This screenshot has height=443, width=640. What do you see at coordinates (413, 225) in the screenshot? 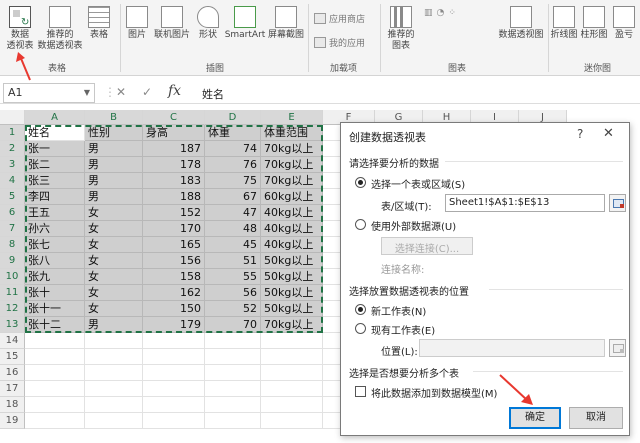
I see `radio-external-source-label: 使用外部数据源(U)` at bounding box center [413, 225].